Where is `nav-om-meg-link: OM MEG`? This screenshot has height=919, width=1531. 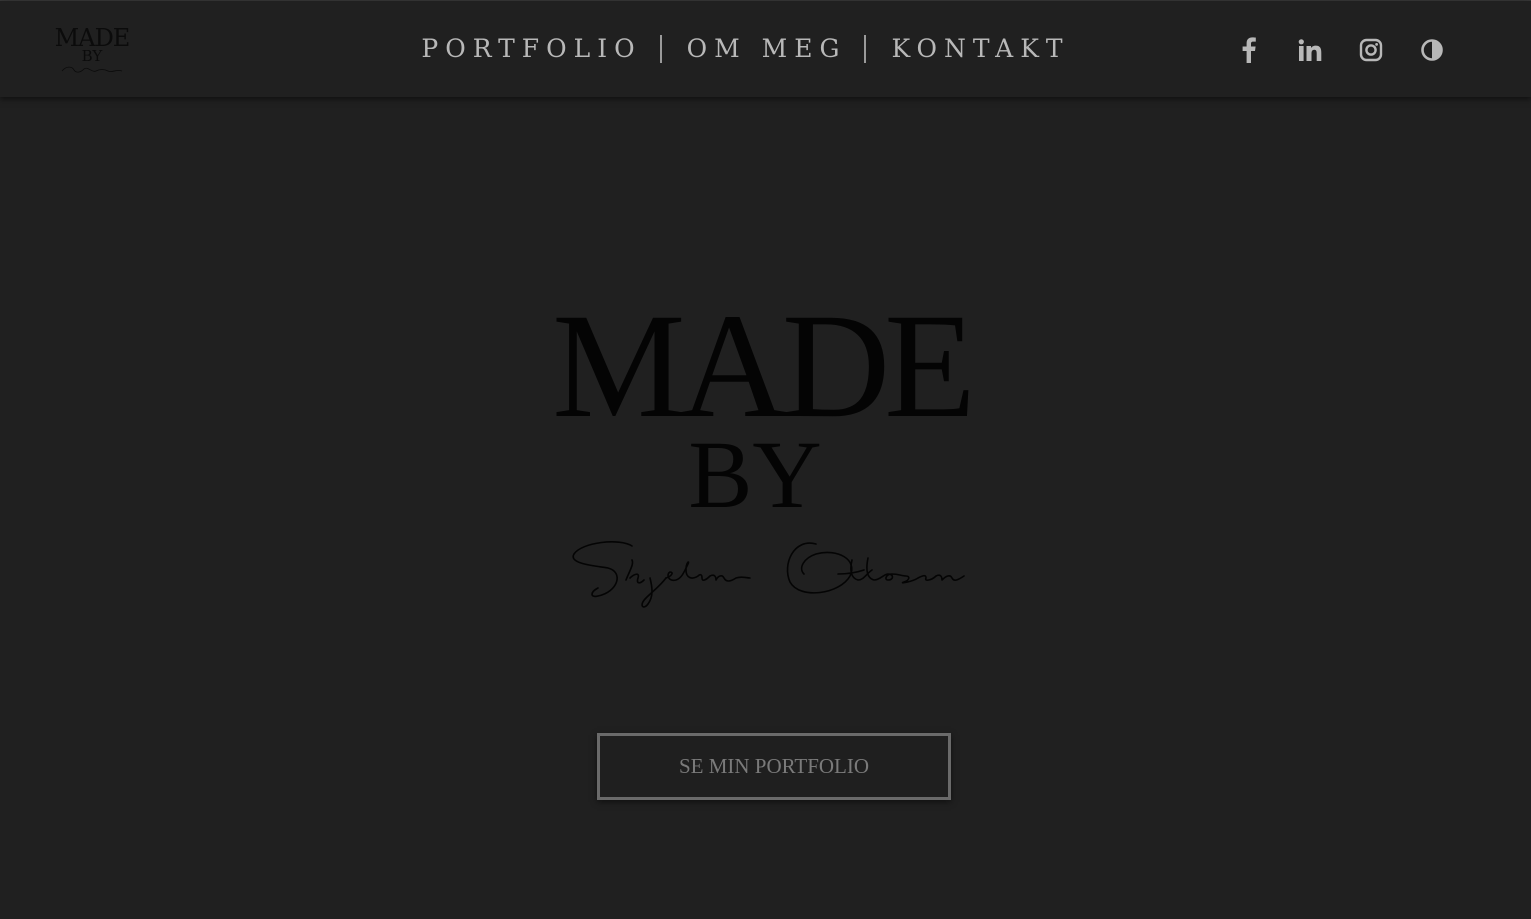 nav-om-meg-link: OM MEG is located at coordinates (767, 49).